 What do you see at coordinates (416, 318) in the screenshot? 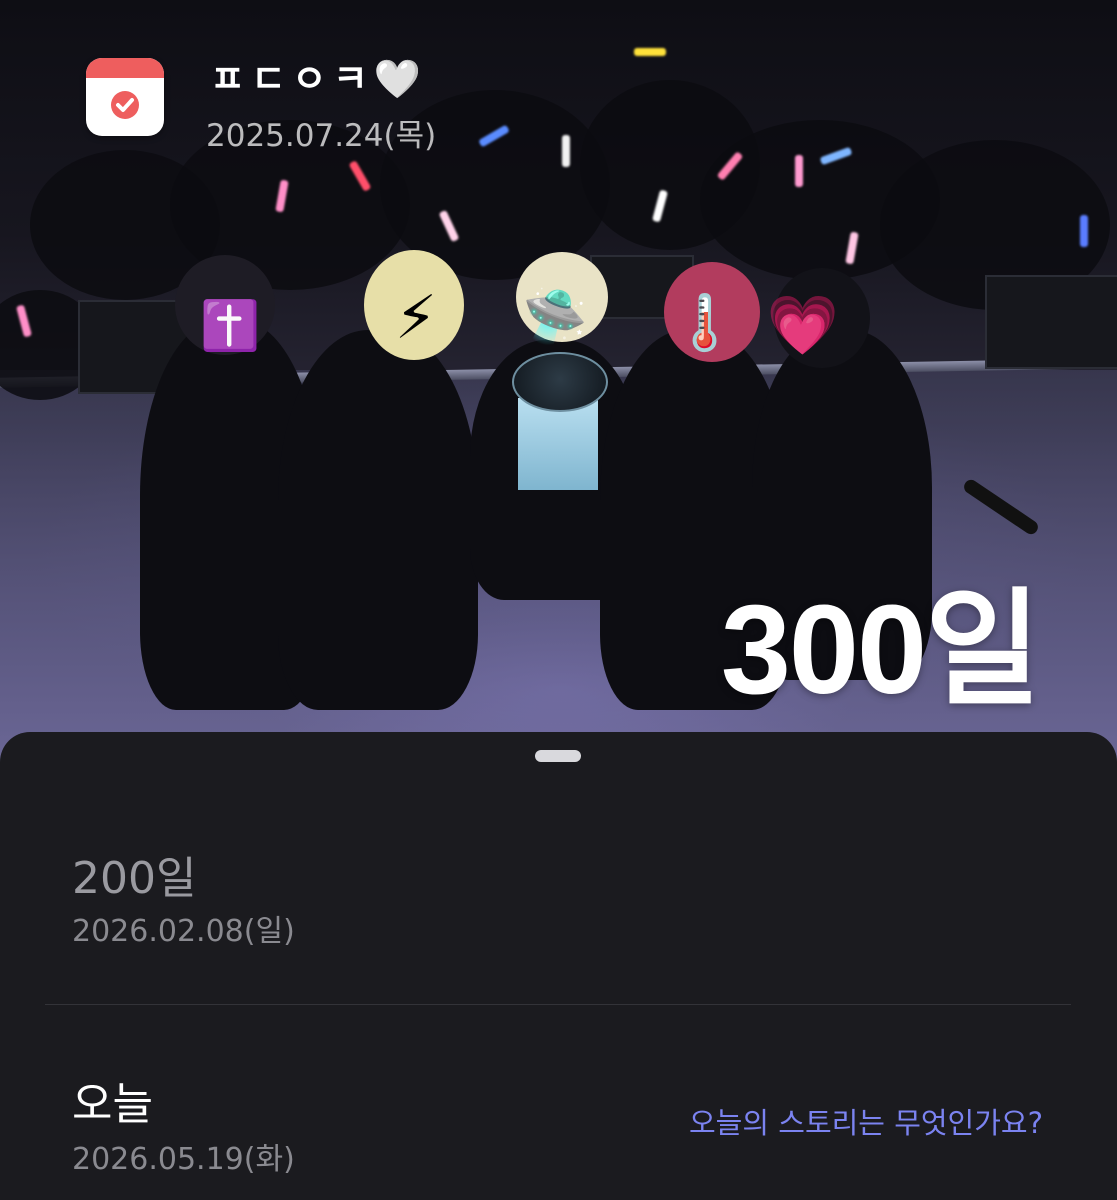
I see `emoji-cover-lightning: ⚡` at bounding box center [416, 318].